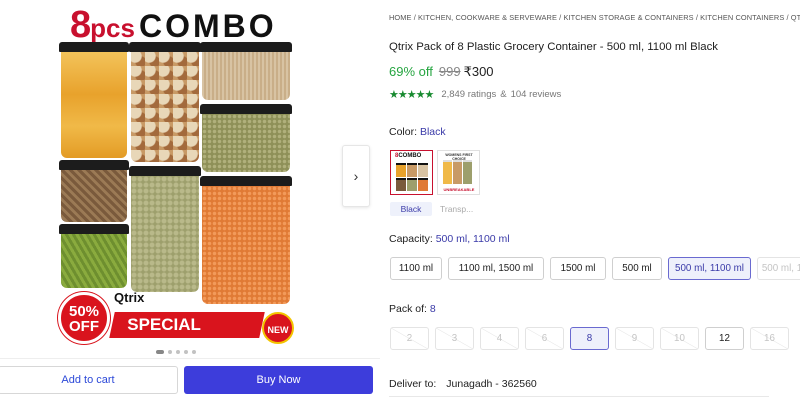 The width and height of the screenshot is (800, 402). Describe the element at coordinates (449, 71) in the screenshot. I see `mrp: 999` at that location.